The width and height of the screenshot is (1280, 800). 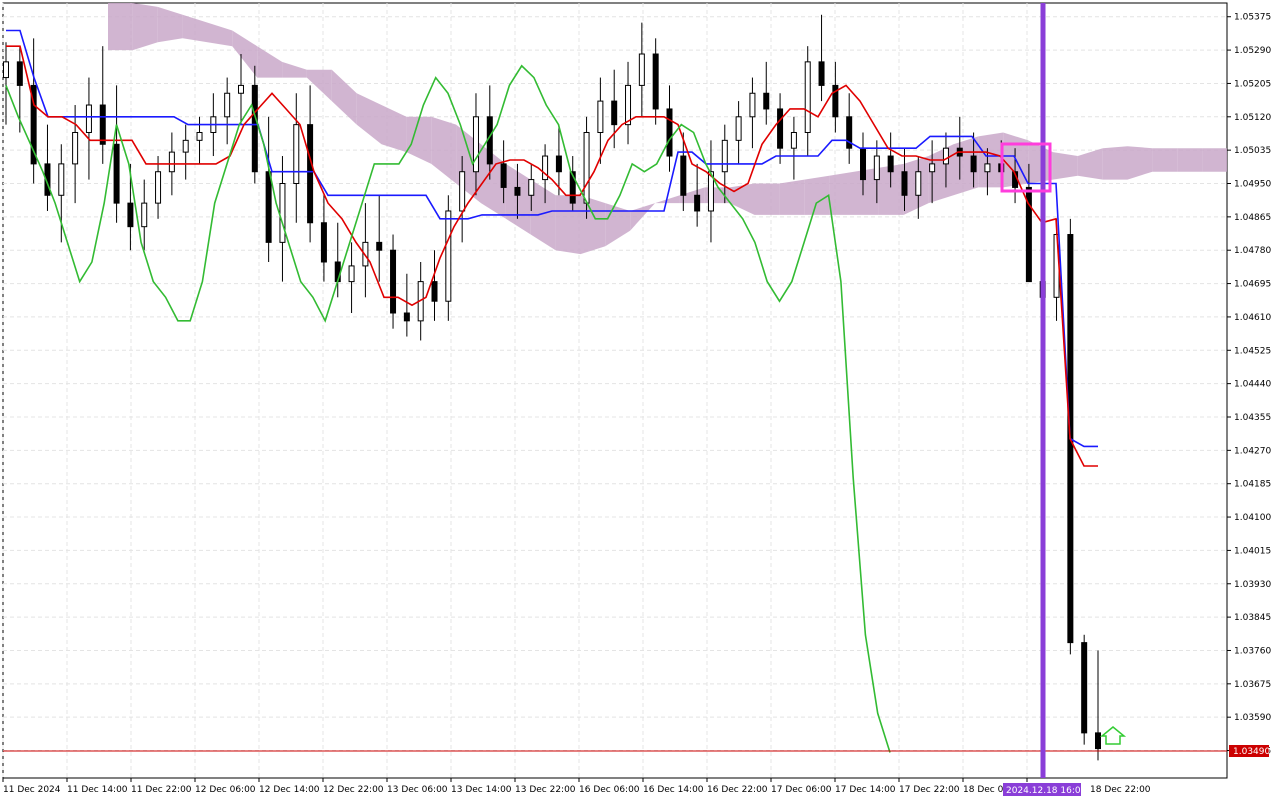 What do you see at coordinates (801, 790) in the screenshot?
I see `x-tick-label: 17 Dec 06:00` at bounding box center [801, 790].